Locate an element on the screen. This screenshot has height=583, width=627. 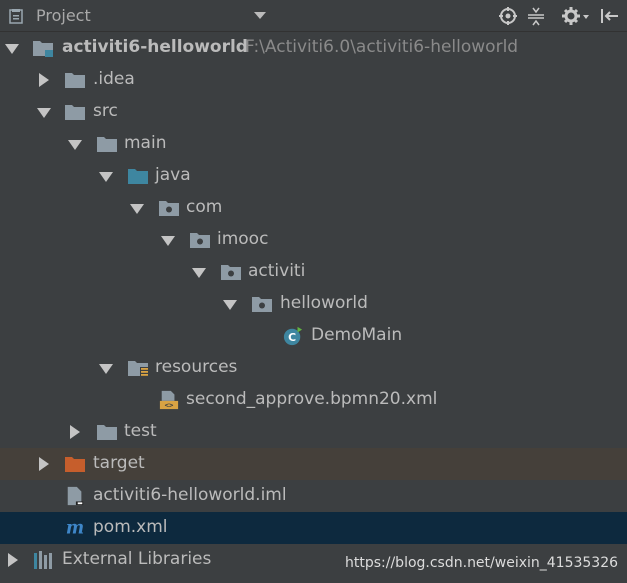
iml-file-icon is located at coordinates (75, 496).